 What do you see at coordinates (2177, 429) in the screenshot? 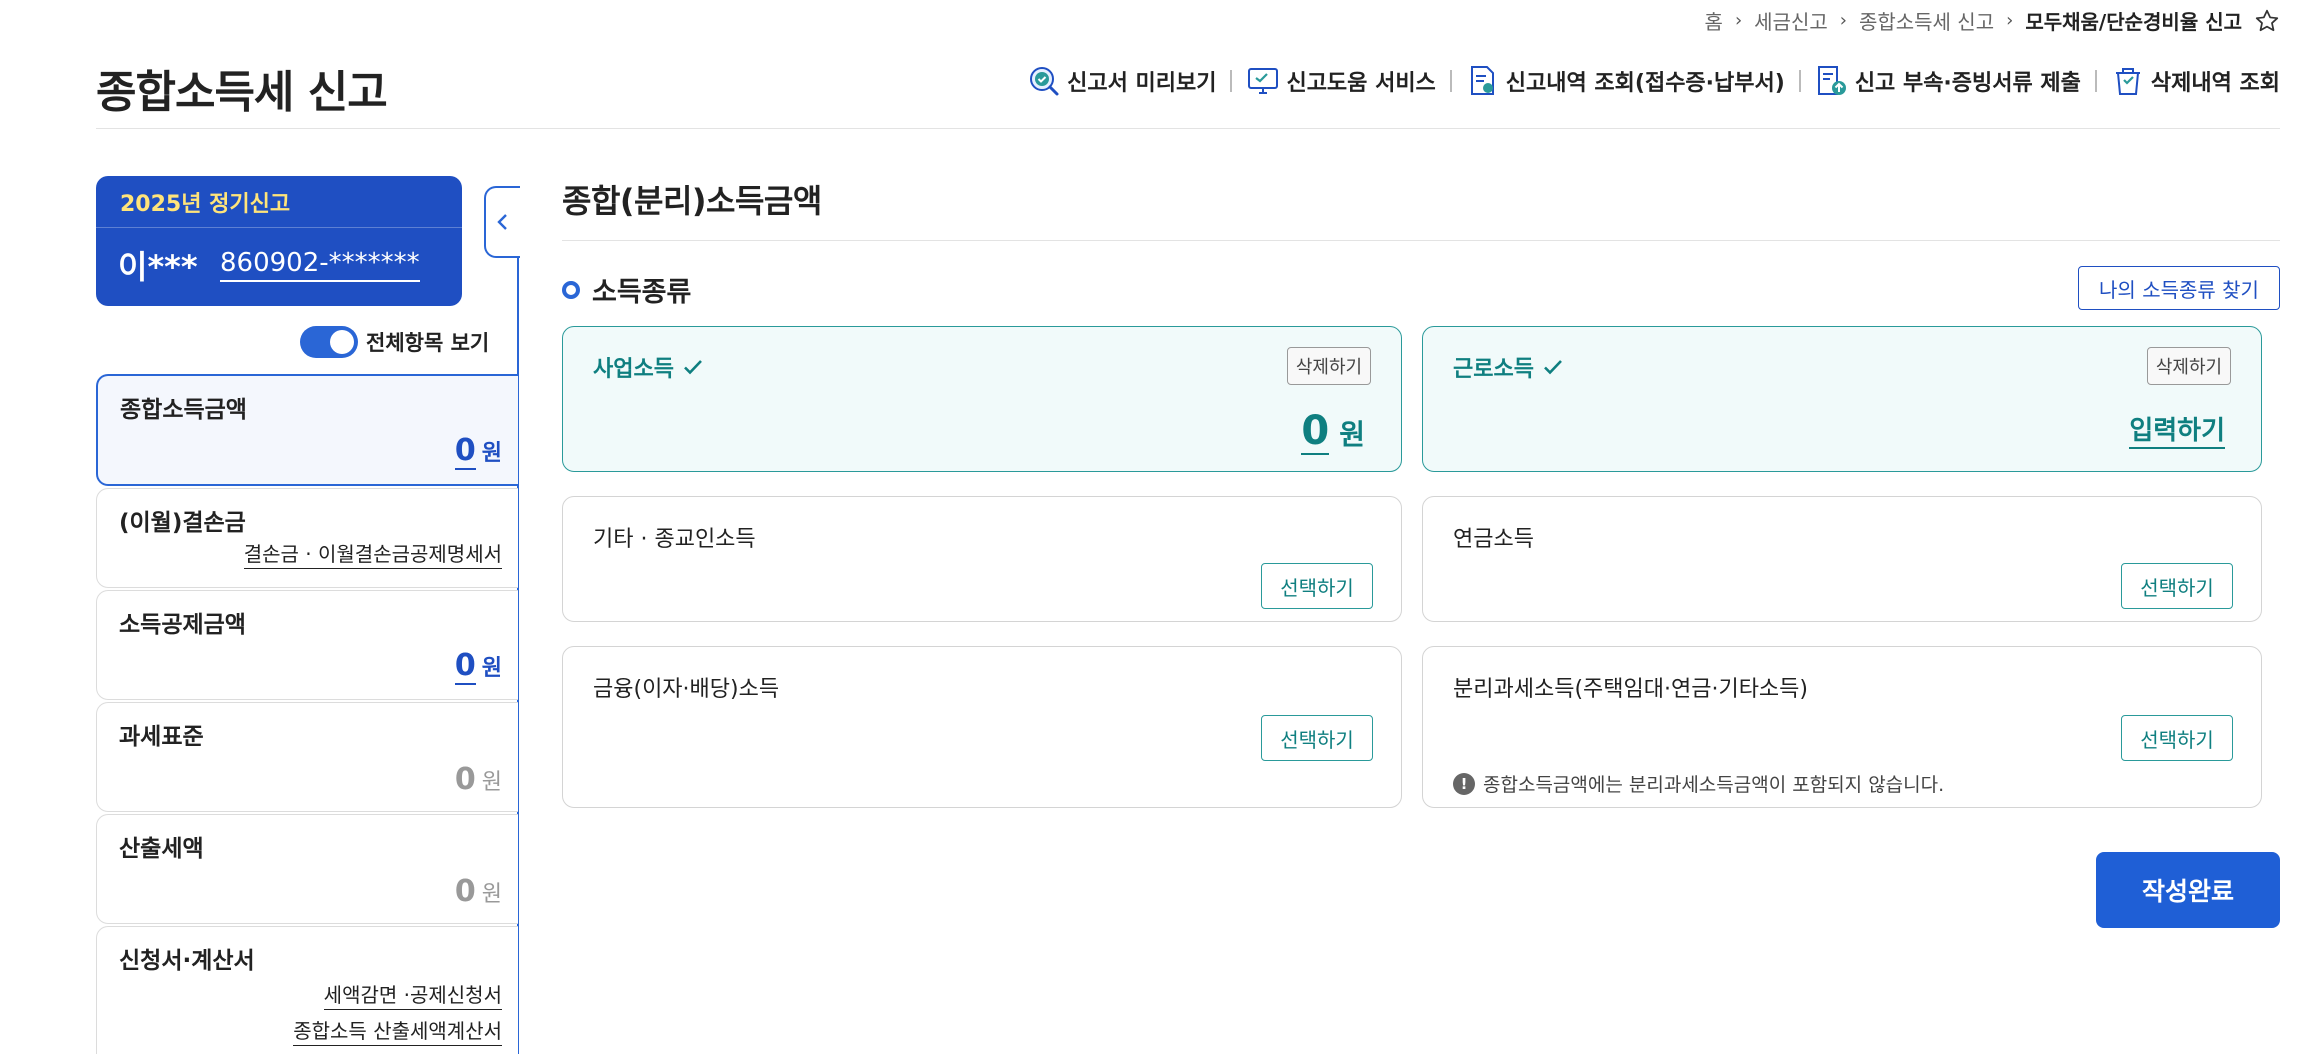
I see `input-link: 입력하기` at bounding box center [2177, 429].